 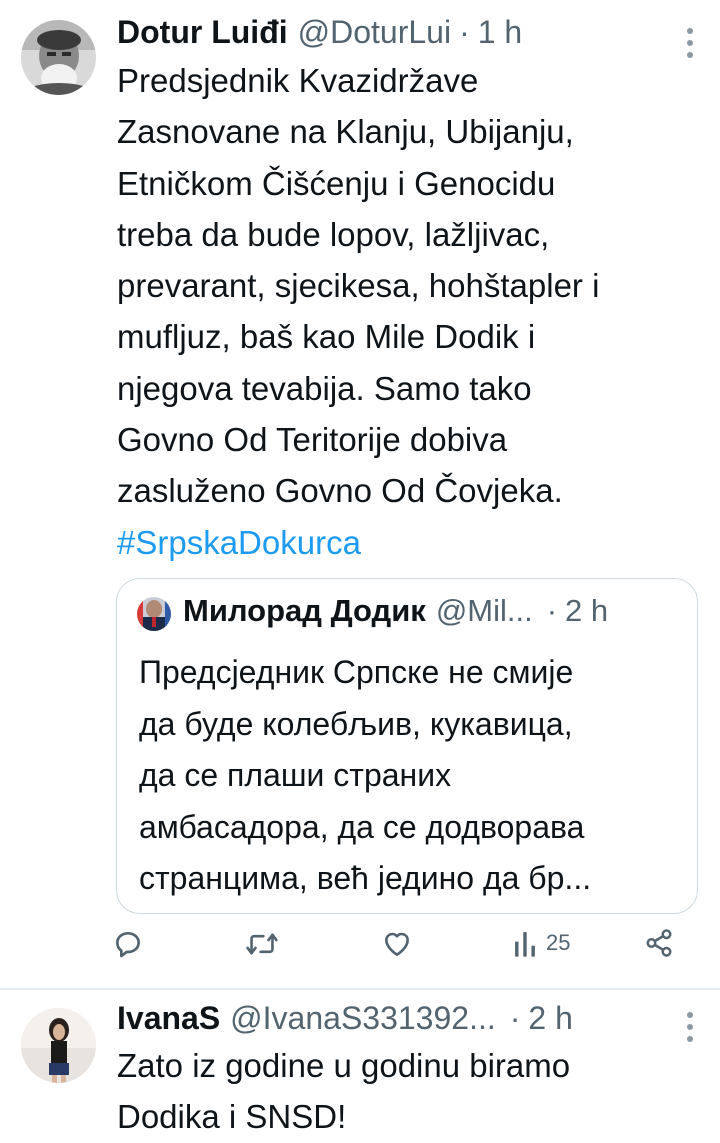 I want to click on tweet-text-line: mufljuz, baš kao Mile Dodik i, so click(x=326, y=337).